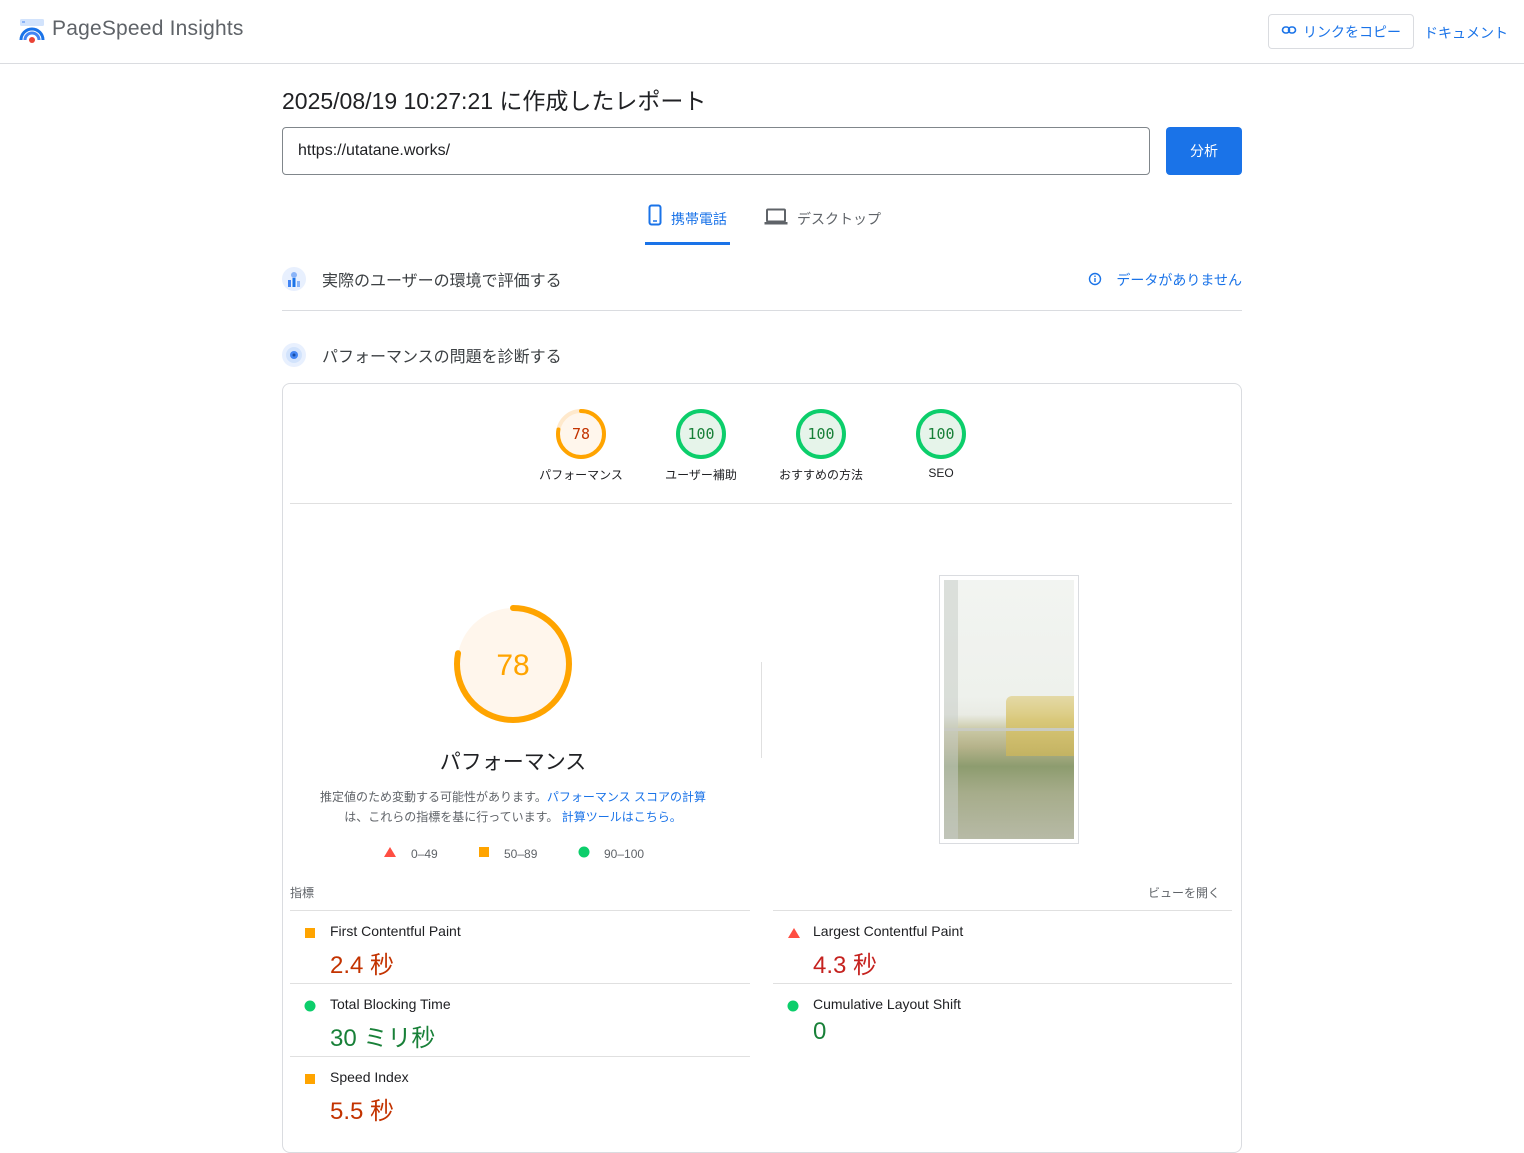 The height and width of the screenshot is (1153, 1524). I want to click on analyze-button: 分析, so click(1204, 151).